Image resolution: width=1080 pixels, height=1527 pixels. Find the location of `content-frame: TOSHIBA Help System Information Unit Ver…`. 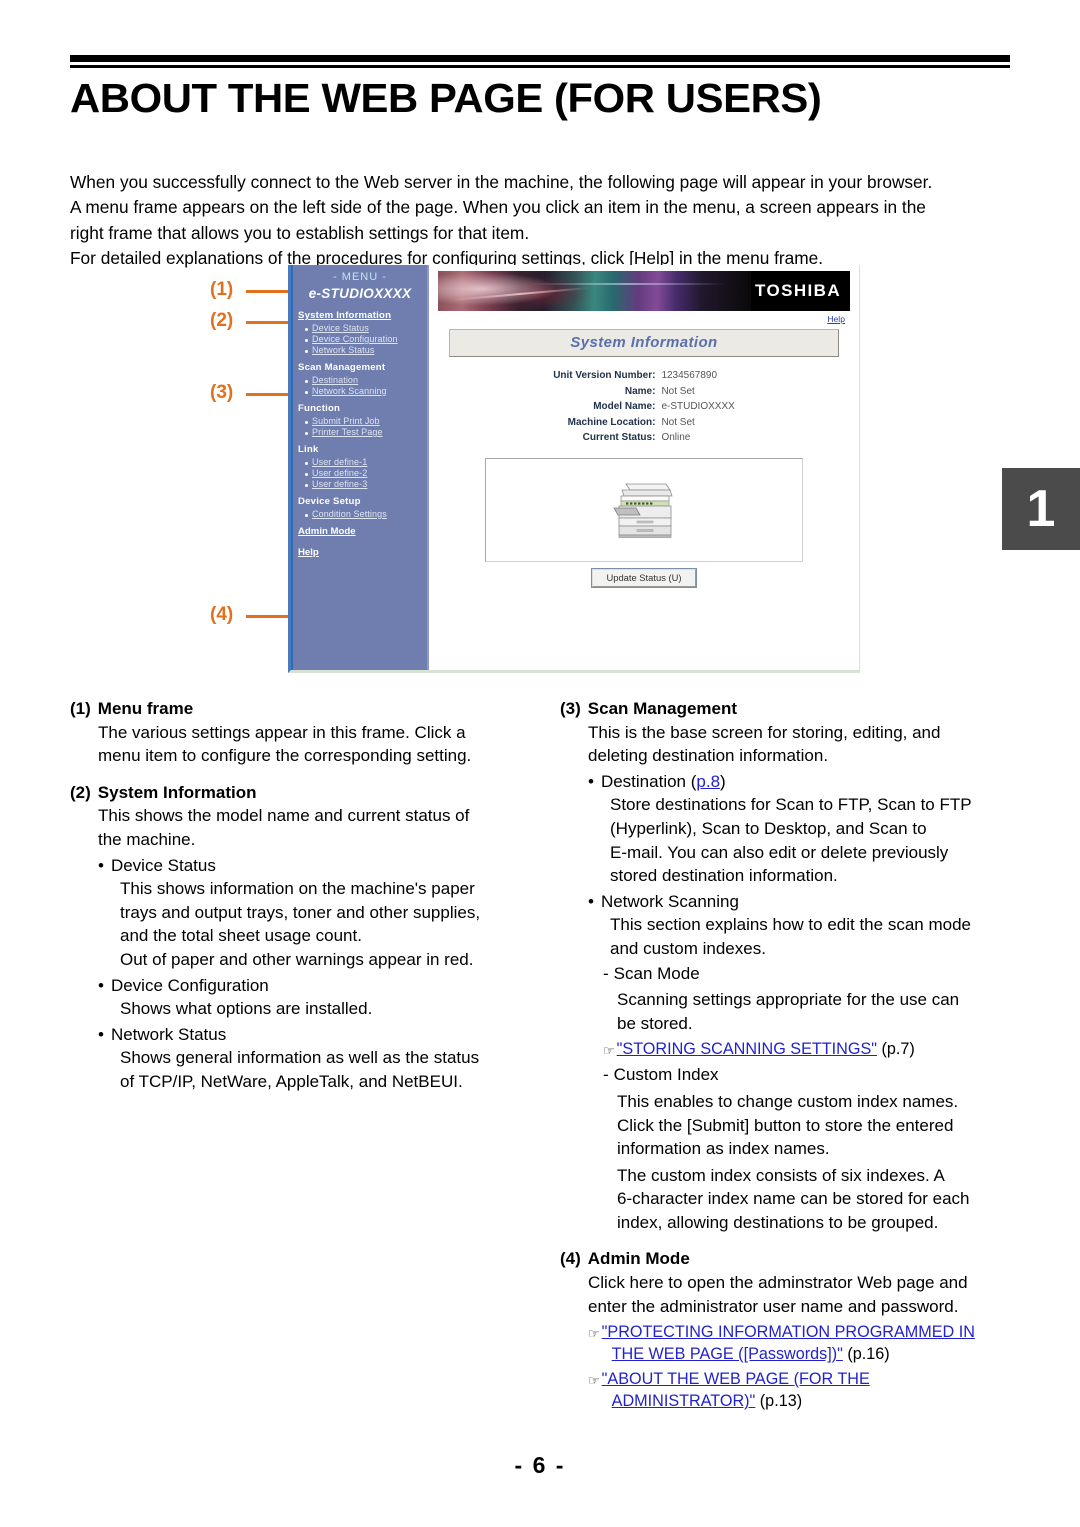

content-frame: TOSHIBA Help System Information Unit Ver… is located at coordinates (644, 467).